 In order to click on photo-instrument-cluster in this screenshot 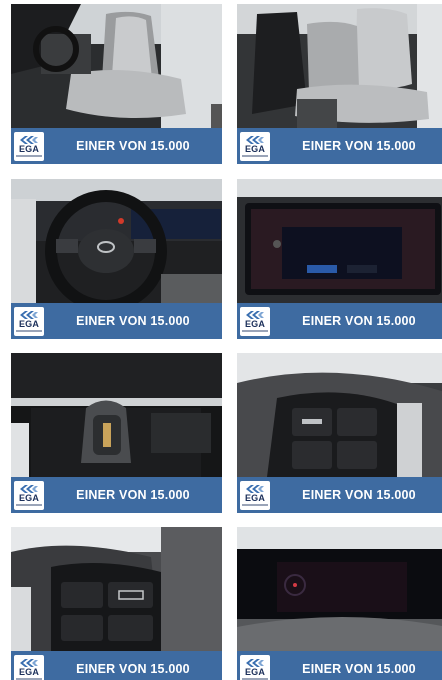, I will do `click(339, 589)`.